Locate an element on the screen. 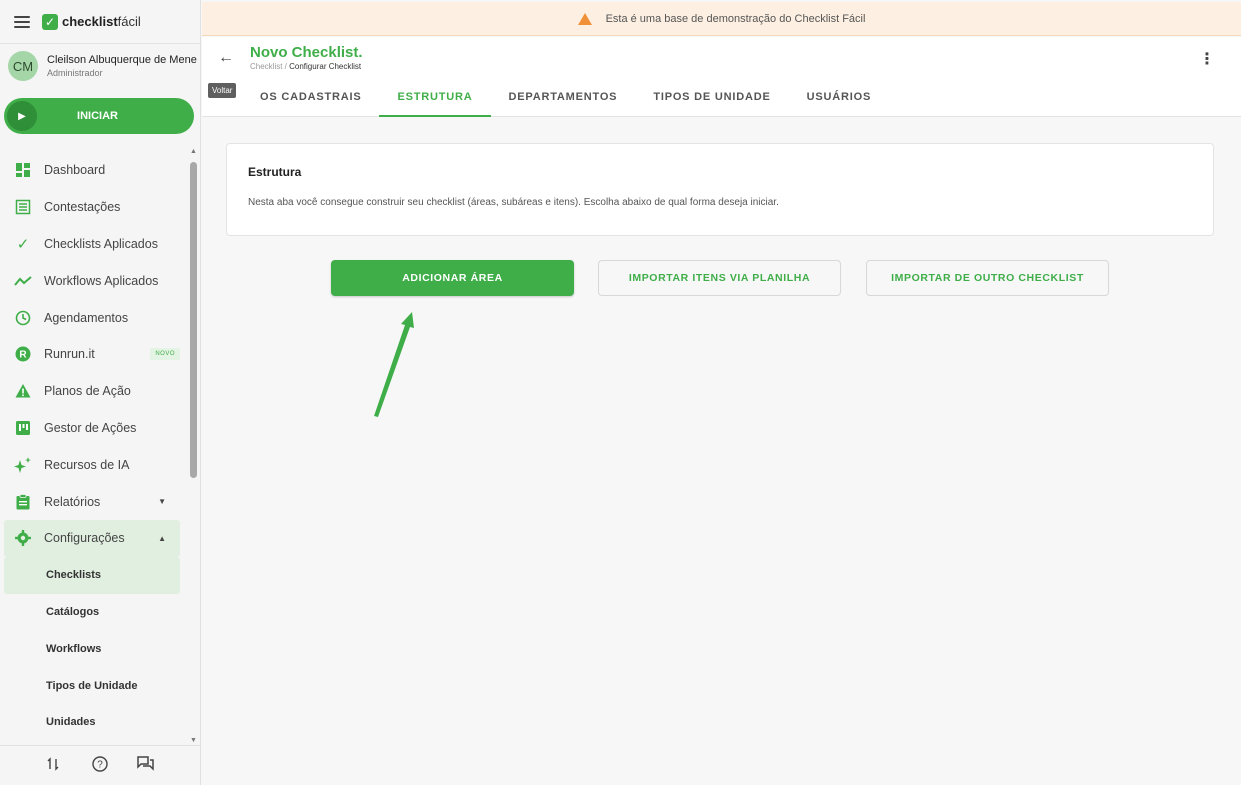 The image size is (1241, 785). sidebar-item-label: Contestações is located at coordinates (82, 207).